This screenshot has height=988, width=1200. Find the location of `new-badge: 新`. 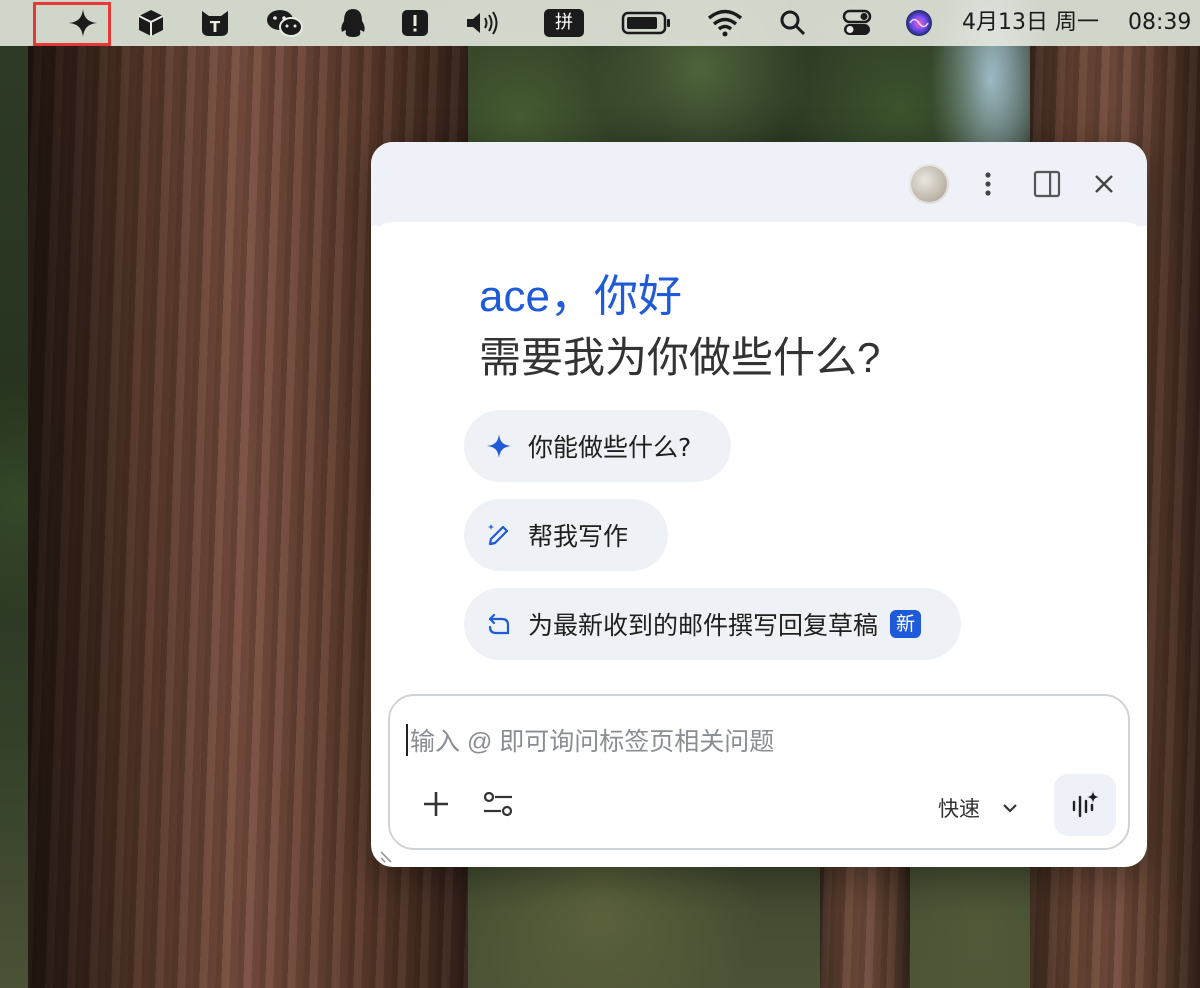

new-badge: 新 is located at coordinates (906, 624).